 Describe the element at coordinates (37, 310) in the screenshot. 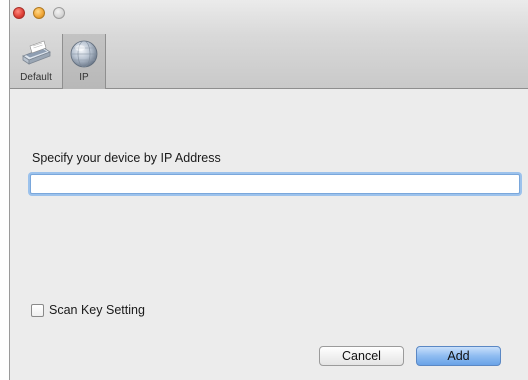

I see `scan-key-setting-checkbox` at that location.